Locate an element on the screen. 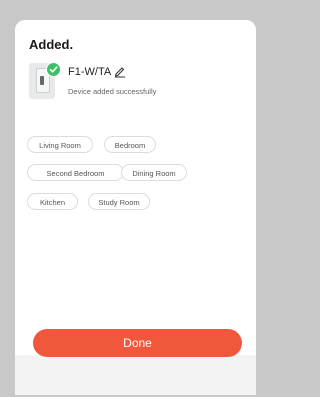  room-chip-dining-room: Dining Room is located at coordinates (154, 172).